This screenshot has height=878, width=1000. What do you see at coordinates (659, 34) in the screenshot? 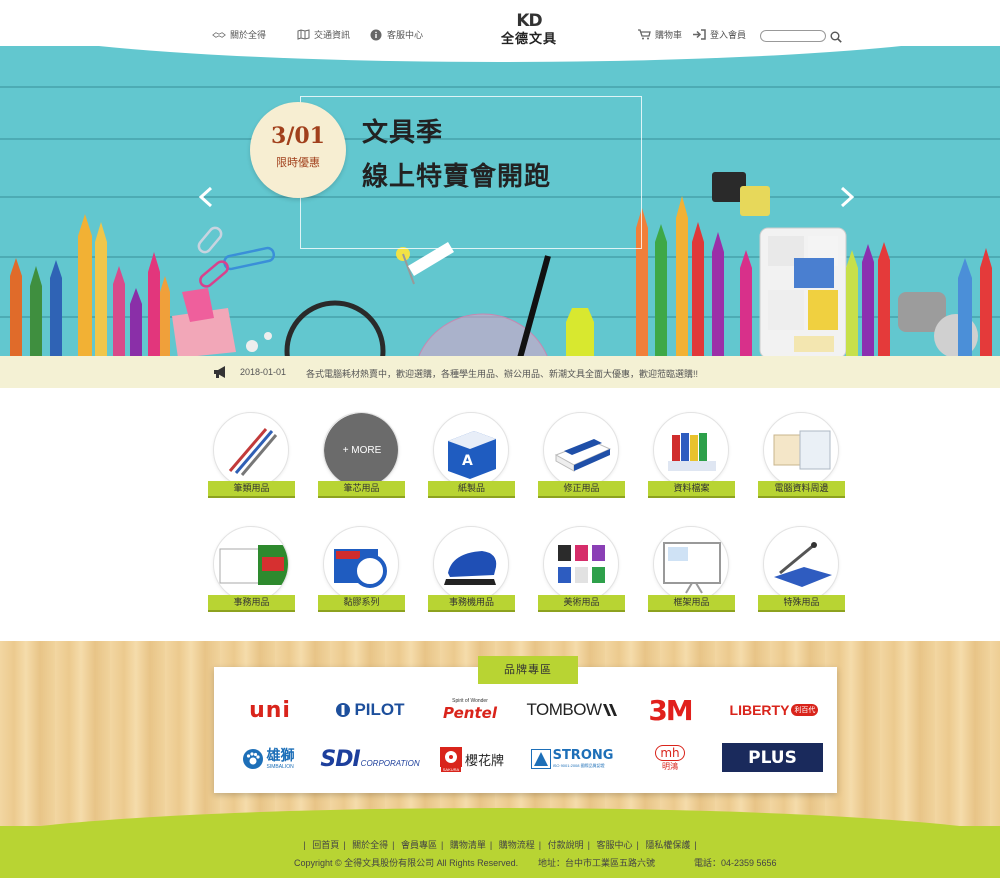
I see `nav-cart: 購物車` at bounding box center [659, 34].